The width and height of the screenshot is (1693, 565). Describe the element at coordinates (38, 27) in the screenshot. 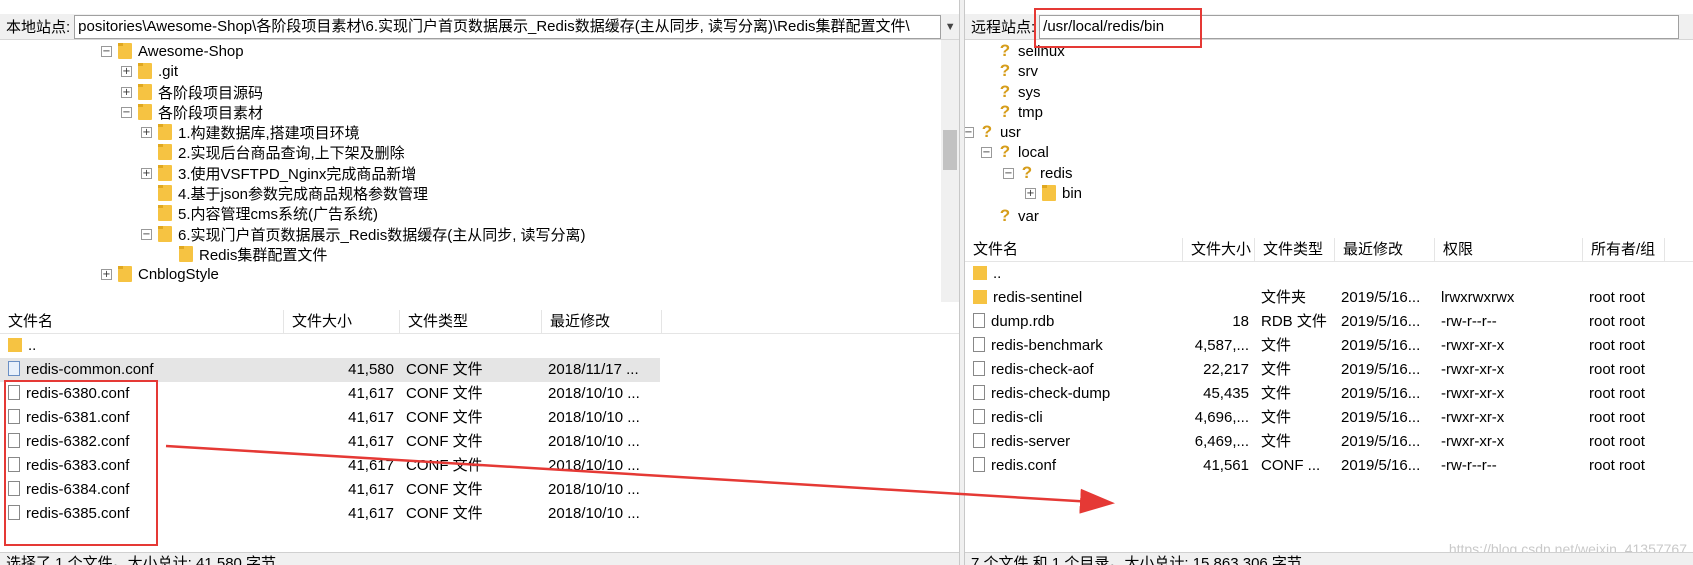

I see `local-site-label: 本地站点:` at that location.